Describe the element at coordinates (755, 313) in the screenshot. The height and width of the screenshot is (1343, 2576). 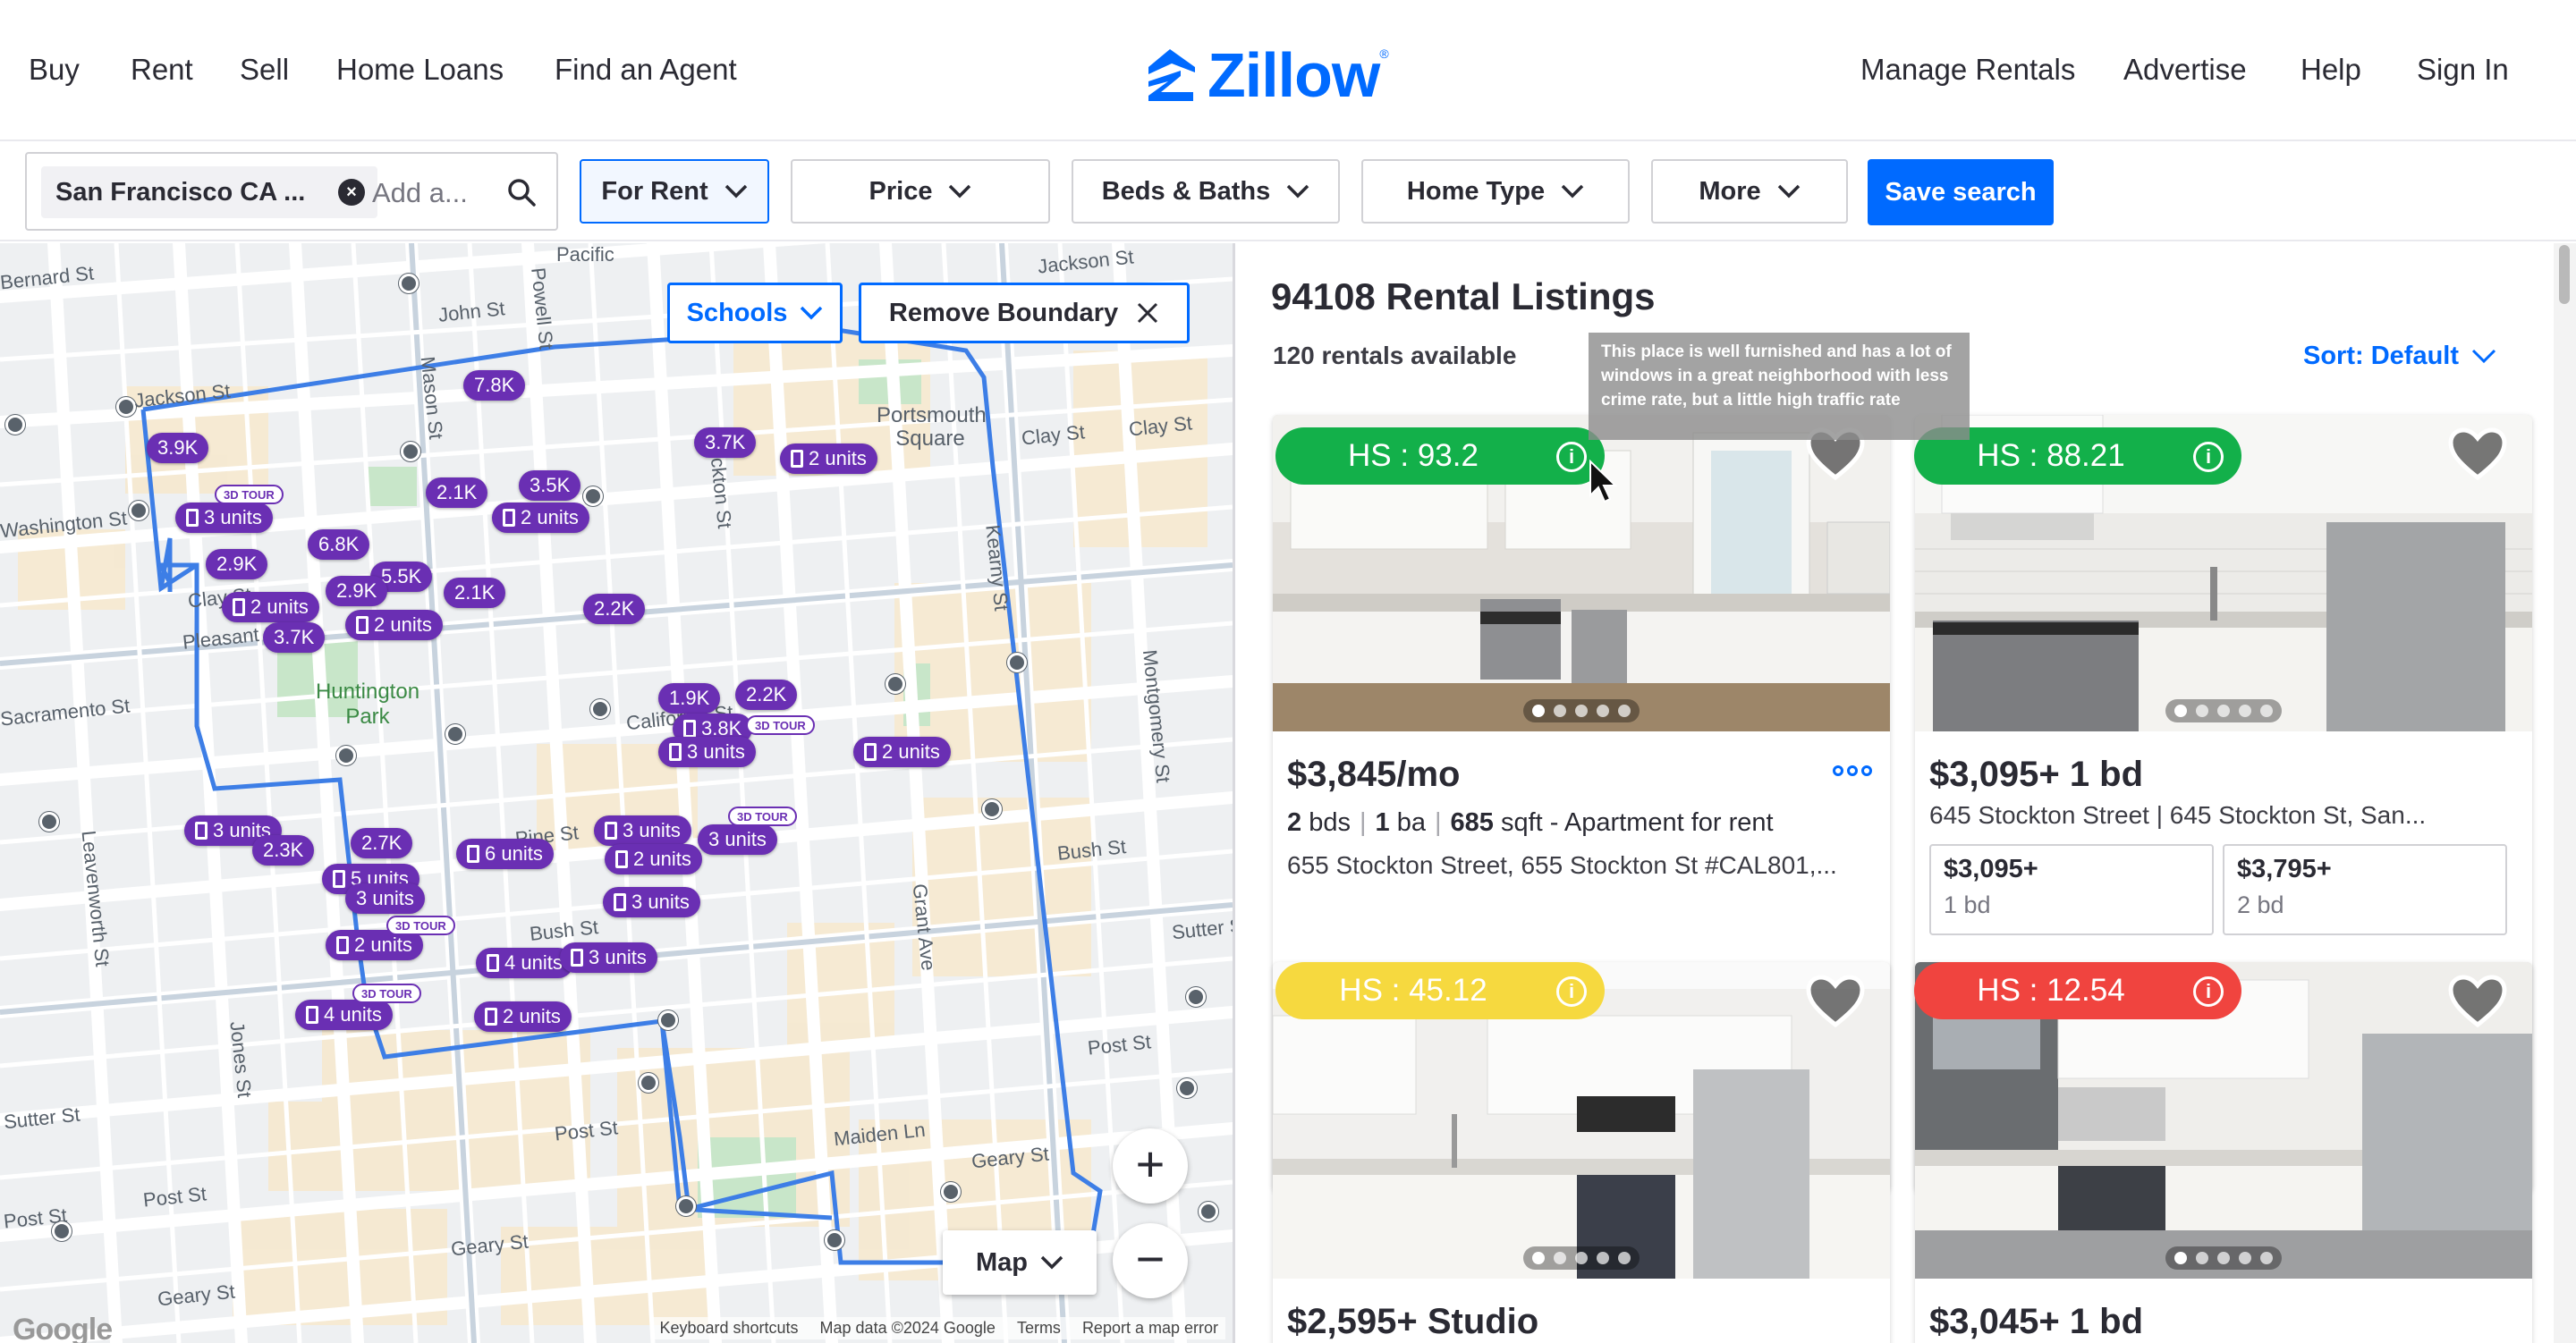
I see `schools-dropdown: Schools` at that location.